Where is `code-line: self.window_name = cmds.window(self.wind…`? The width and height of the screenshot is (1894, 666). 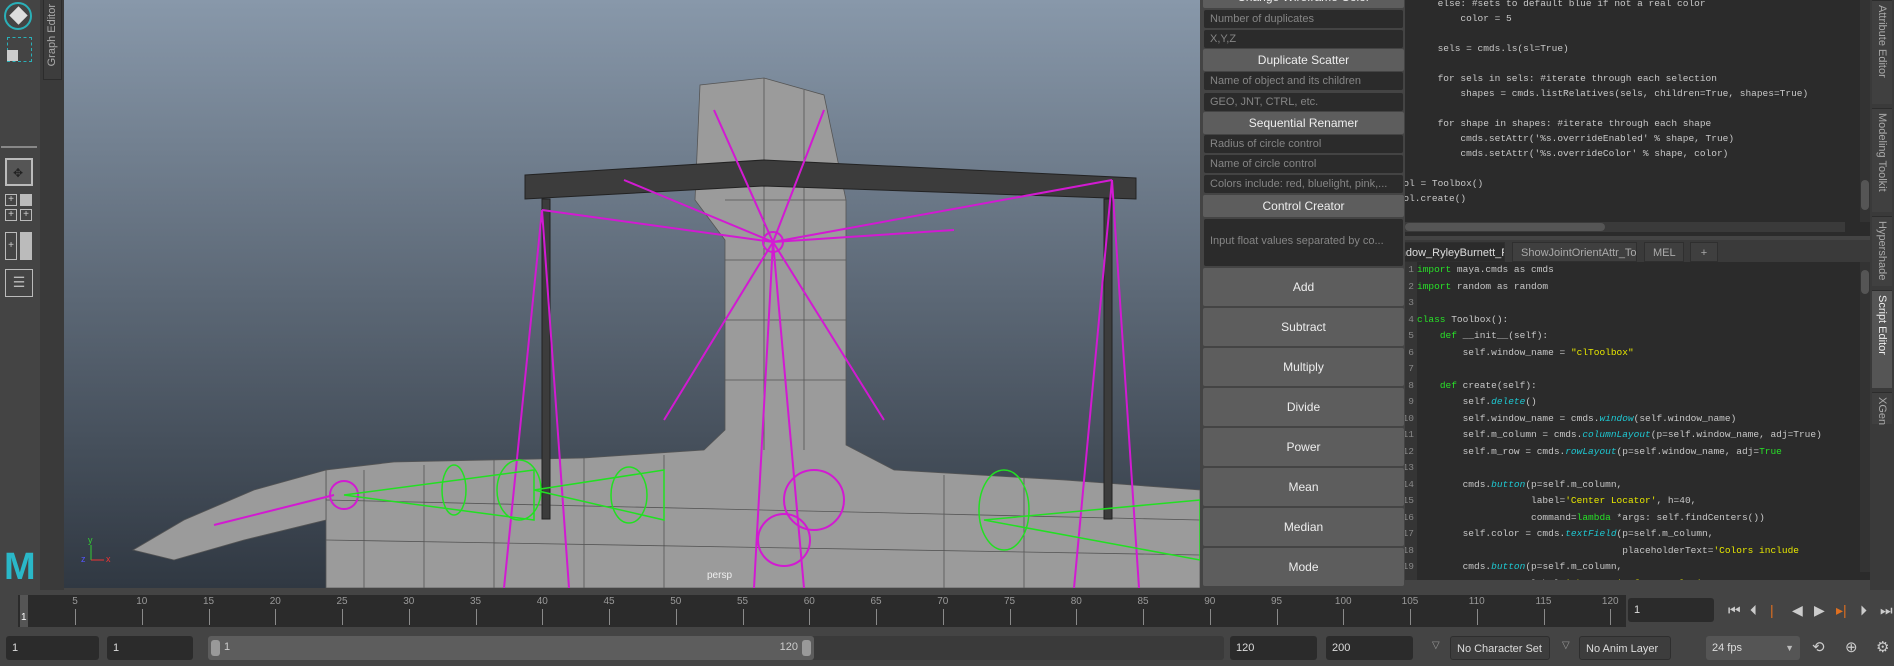 code-line: self.window_name = cmds.window(self.wind… is located at coordinates (1577, 418).